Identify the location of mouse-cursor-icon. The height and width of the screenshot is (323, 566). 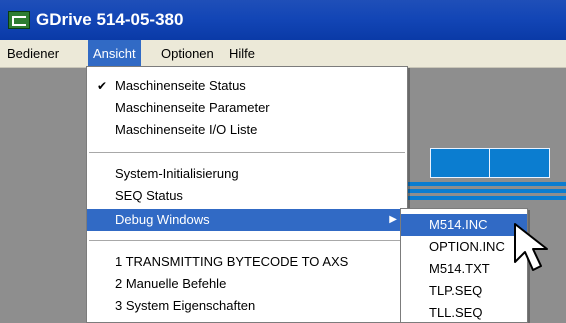
(531, 247).